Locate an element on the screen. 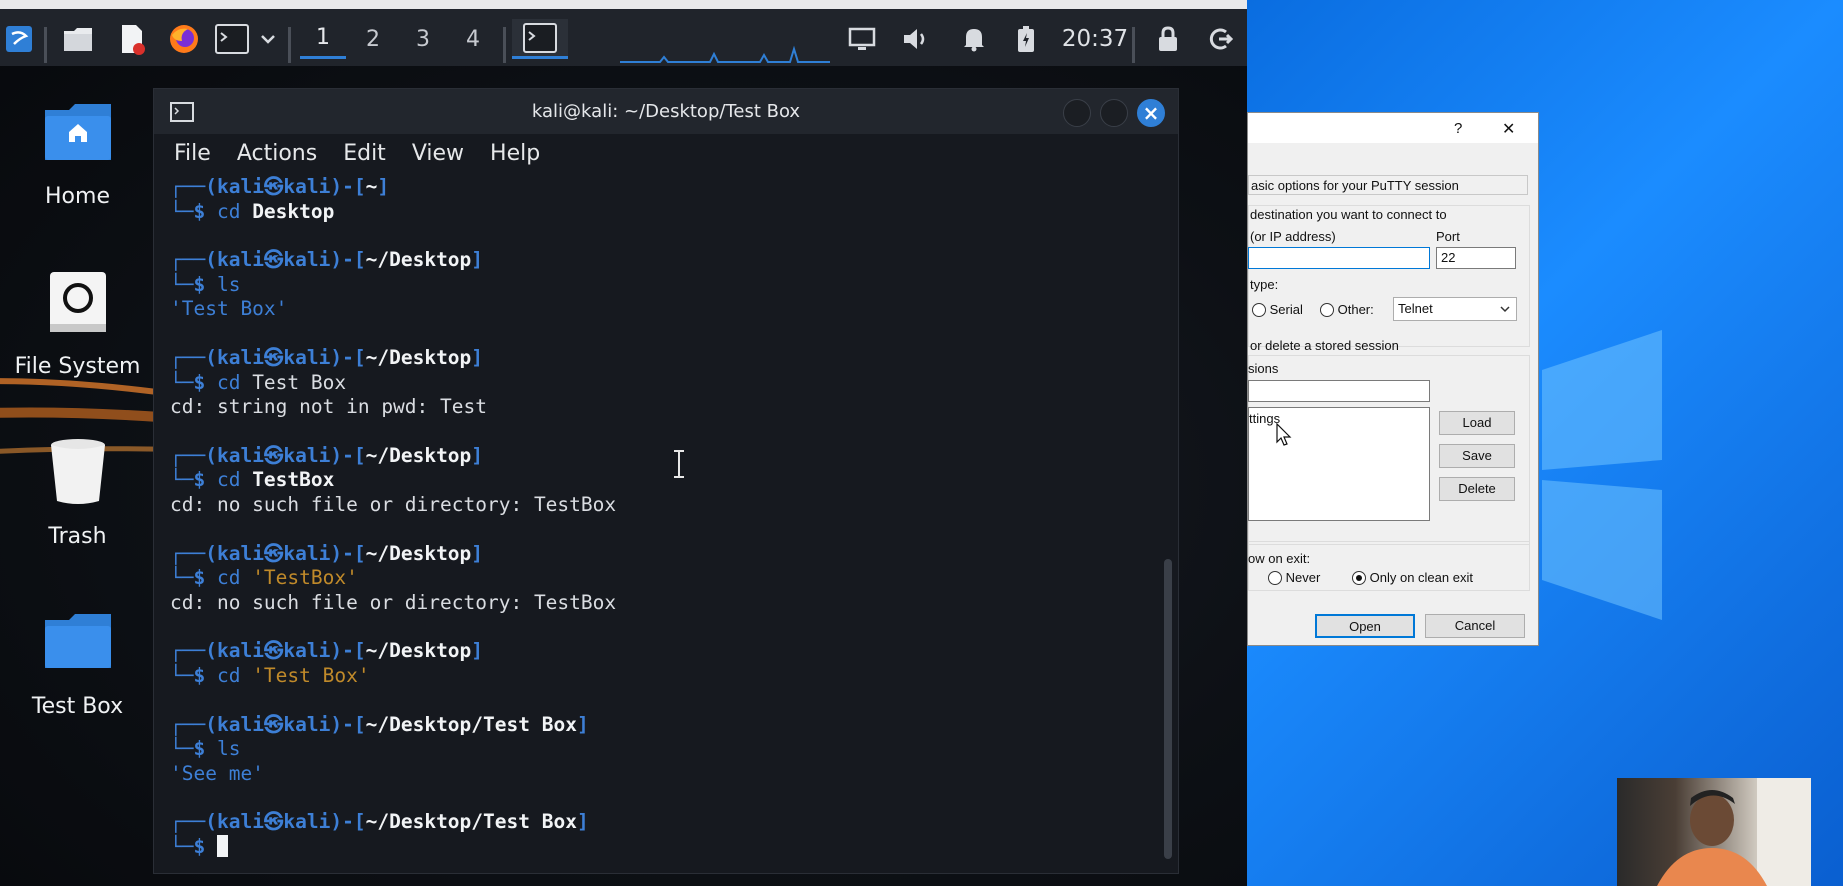 The width and height of the screenshot is (1843, 886). menu-help: Help is located at coordinates (515, 153).